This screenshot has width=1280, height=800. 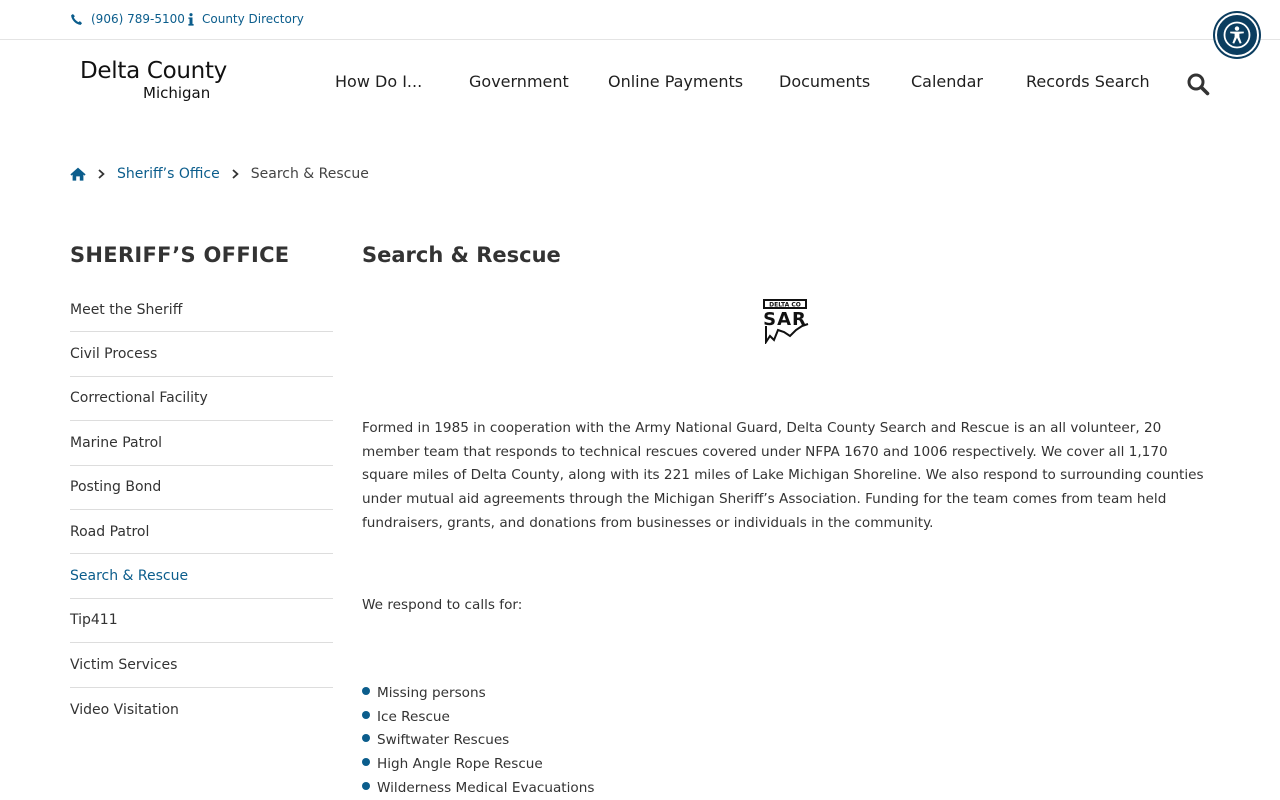 I want to click on phone-link: (906) 789-5100, so click(x=127, y=19).